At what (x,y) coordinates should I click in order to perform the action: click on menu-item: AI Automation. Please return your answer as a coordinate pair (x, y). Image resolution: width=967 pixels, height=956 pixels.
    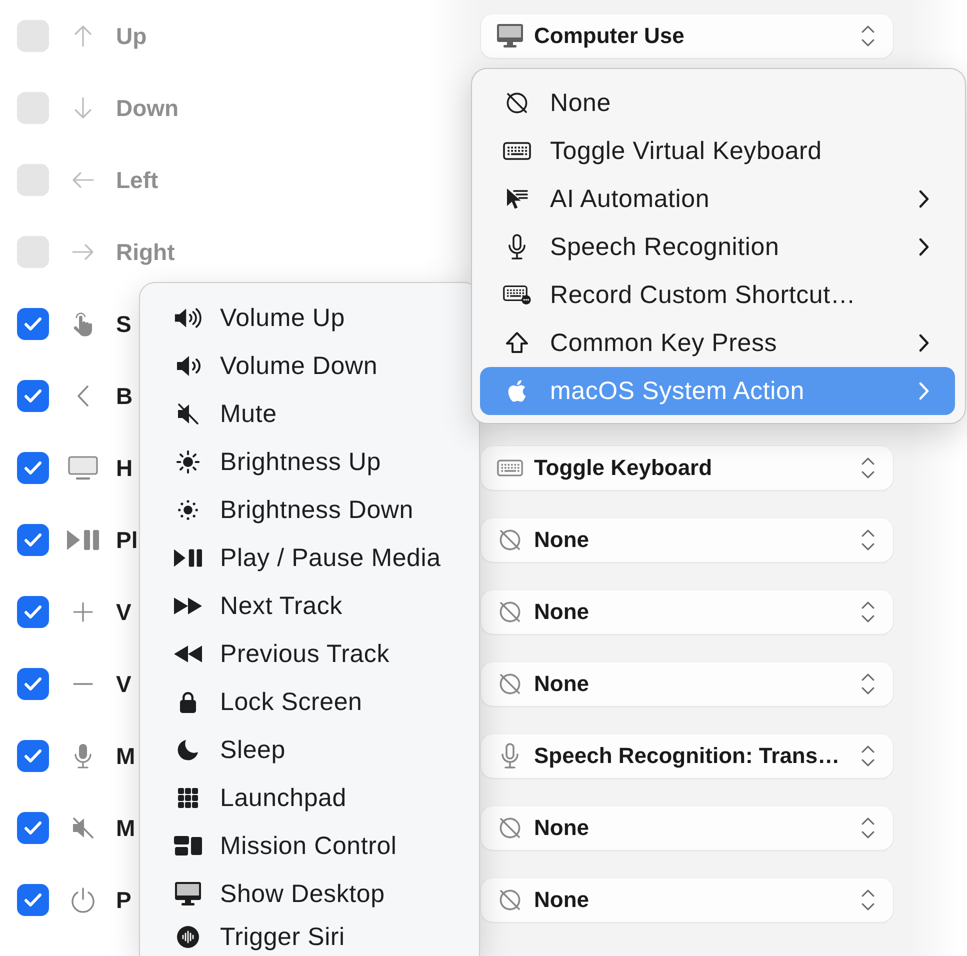
    Looking at the image, I should click on (717, 199).